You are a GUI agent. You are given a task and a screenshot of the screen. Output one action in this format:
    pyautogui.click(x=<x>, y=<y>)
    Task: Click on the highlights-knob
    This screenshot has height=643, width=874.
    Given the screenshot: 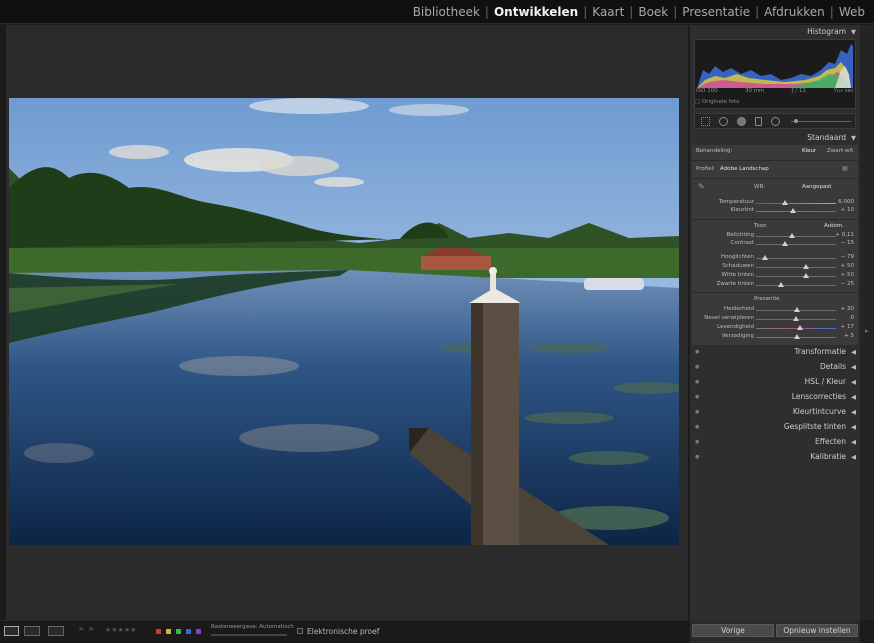 What is the action you would take?
    pyautogui.click(x=765, y=257)
    